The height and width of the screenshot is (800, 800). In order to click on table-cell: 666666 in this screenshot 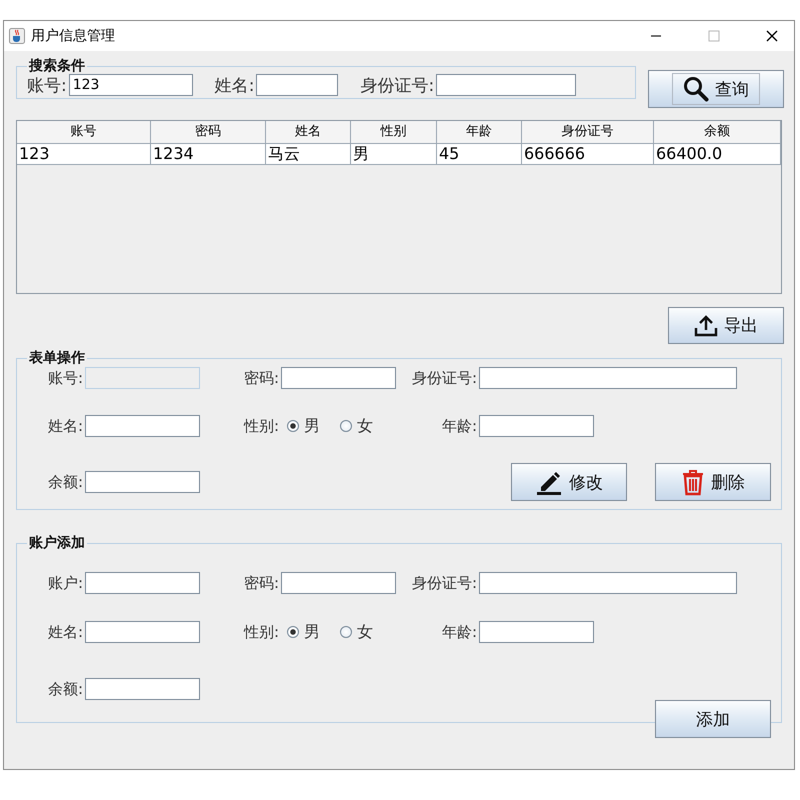, I will do `click(588, 154)`.